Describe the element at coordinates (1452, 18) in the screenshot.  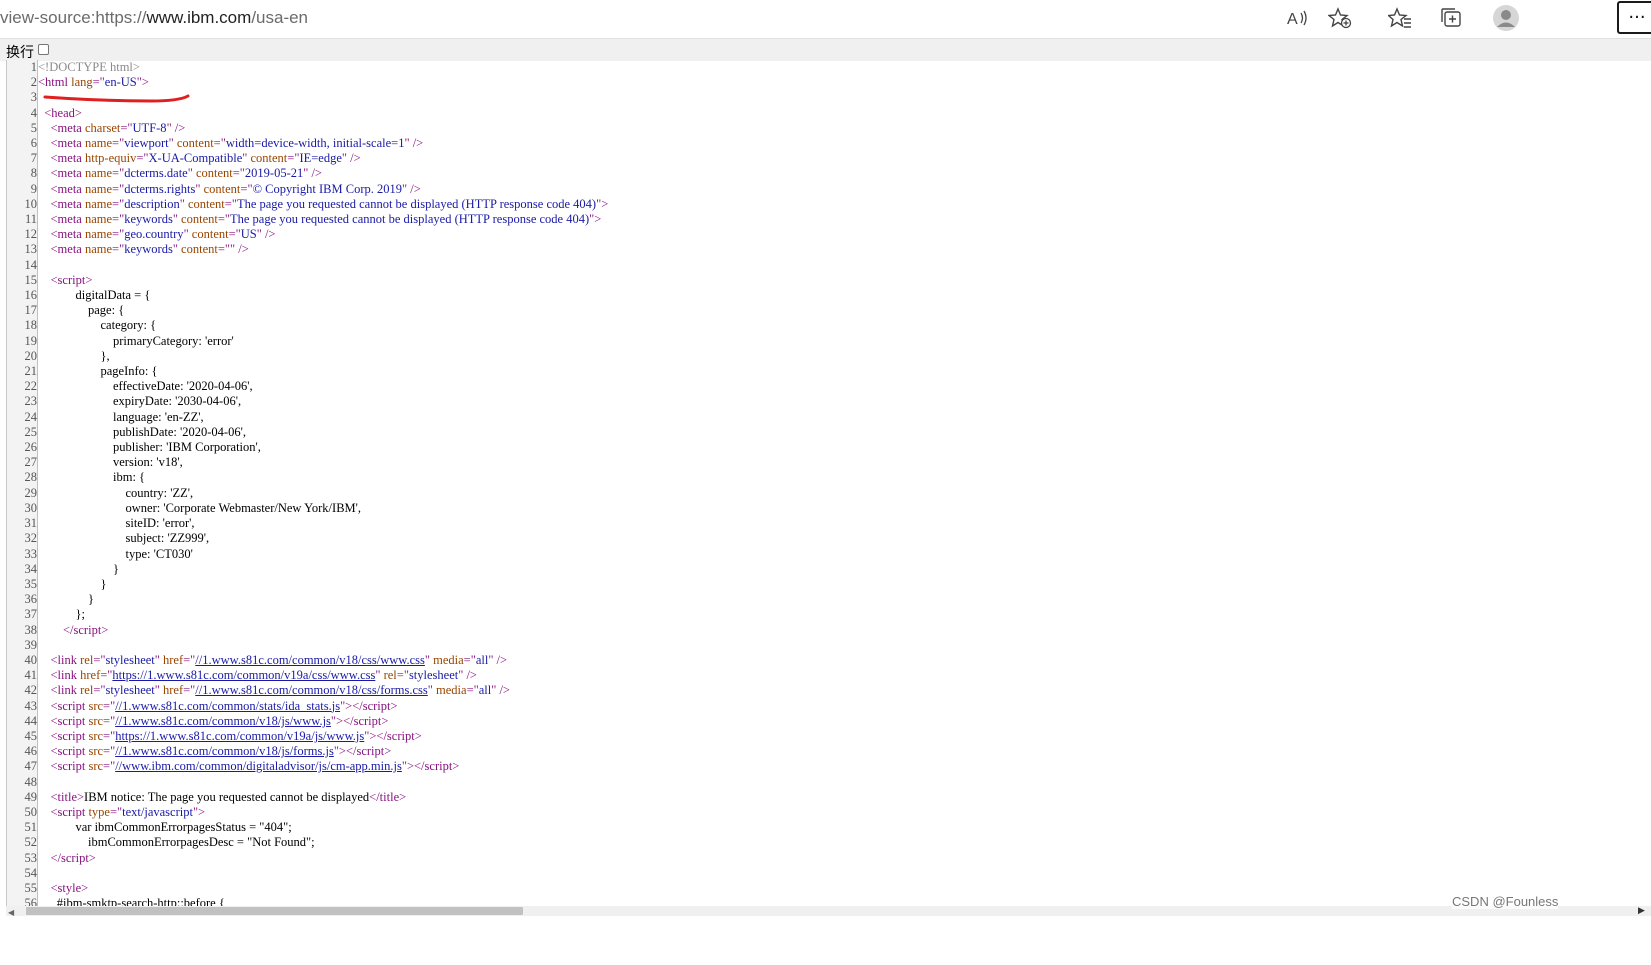
I see `collections-icon` at that location.